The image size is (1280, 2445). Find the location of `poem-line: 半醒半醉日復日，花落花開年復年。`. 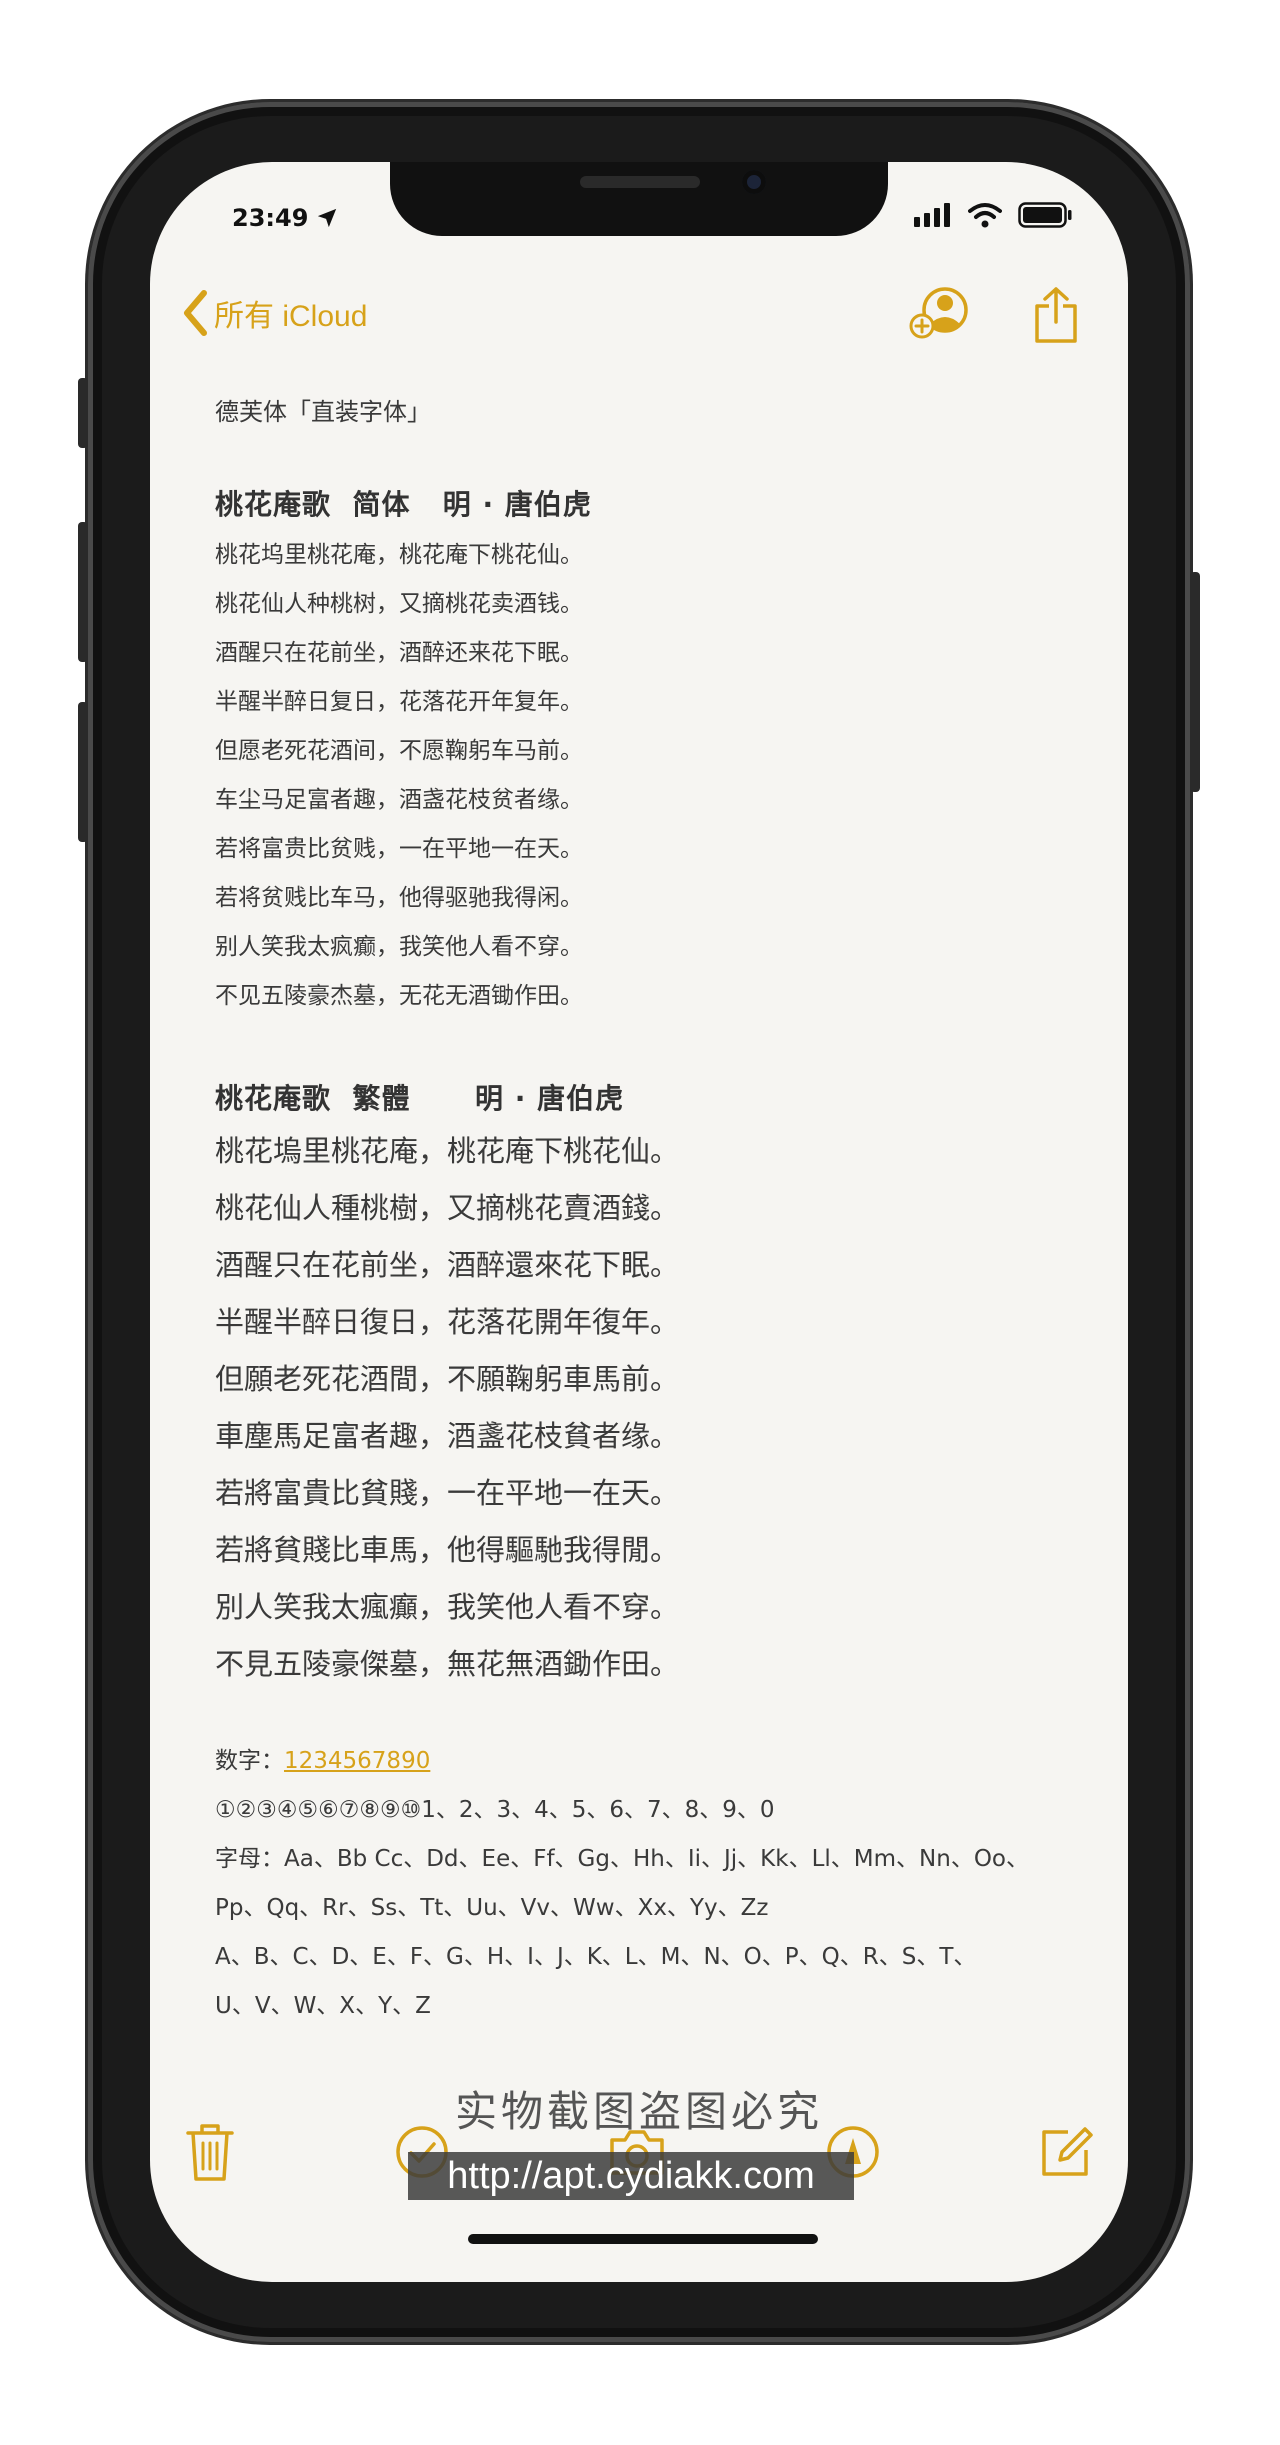

poem-line: 半醒半醉日復日，花落花開年復年。 is located at coordinates (447, 1322).